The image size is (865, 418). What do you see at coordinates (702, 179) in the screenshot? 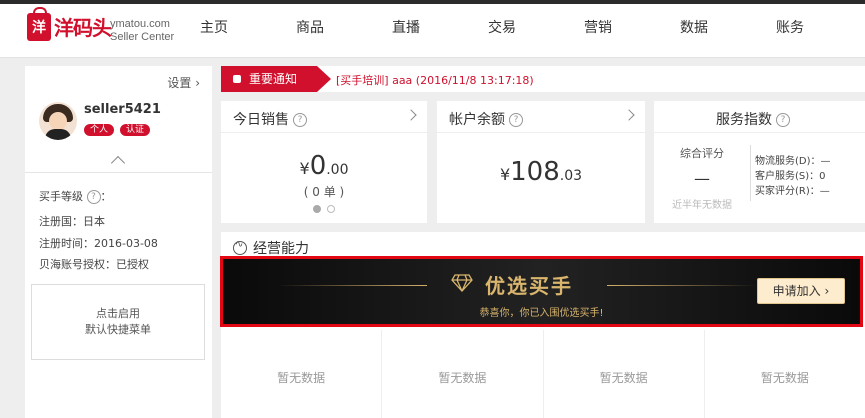
I see `overall-score: 综合评分 — 近半年无数据` at bounding box center [702, 179].